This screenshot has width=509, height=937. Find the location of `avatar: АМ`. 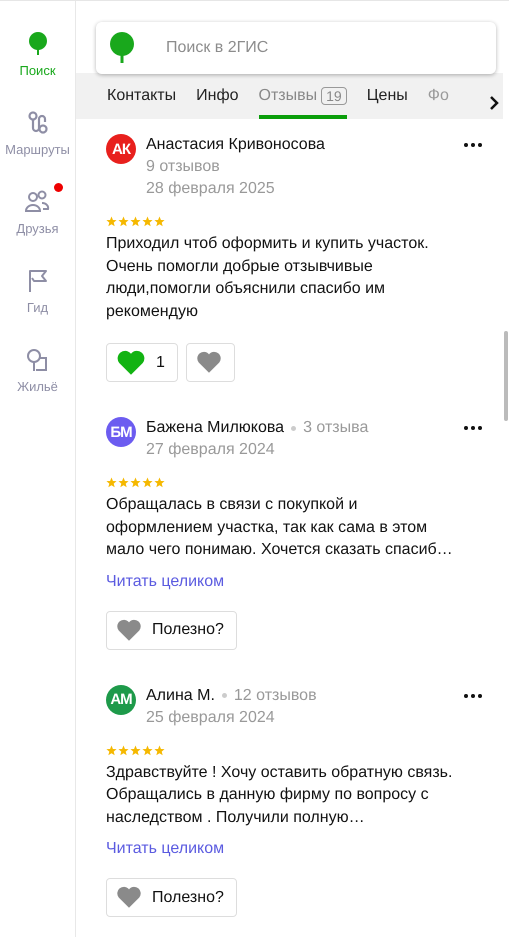

avatar: АМ is located at coordinates (121, 699).